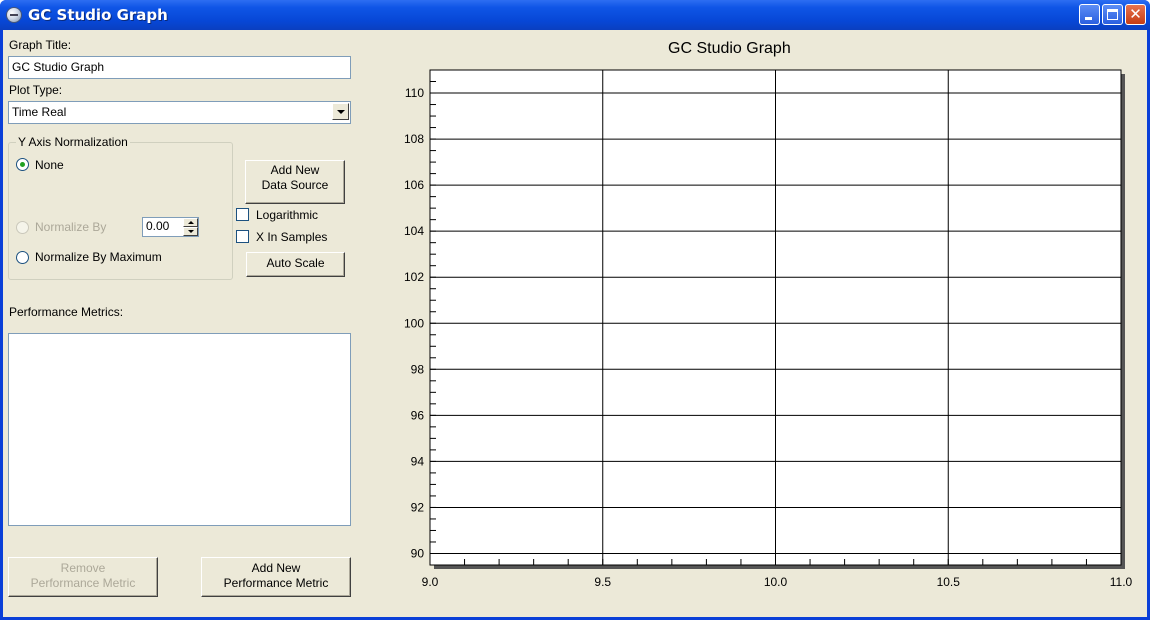  Describe the element at coordinates (602, 582) in the screenshot. I see `x-tick-label: 9.5` at that location.